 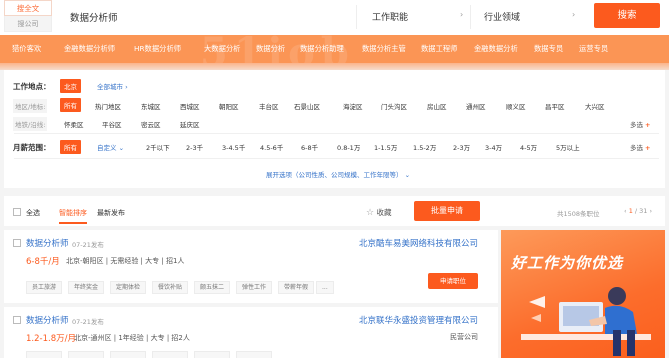 What do you see at coordinates (322, 49) in the screenshot?
I see `category-link: 数据分析助理` at bounding box center [322, 49].